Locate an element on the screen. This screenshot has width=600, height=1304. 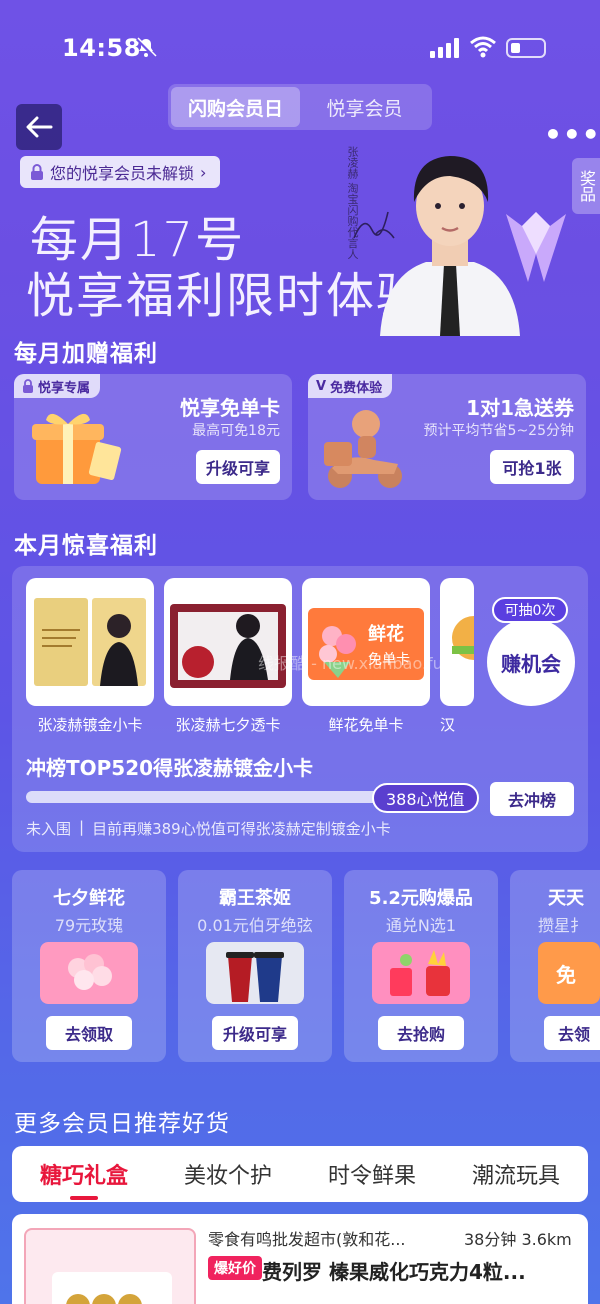
exclusive-tag: 悦享专属 is located at coordinates (57, 386).